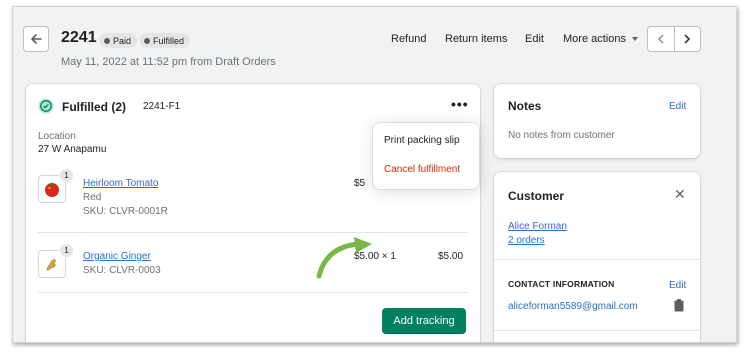 The height and width of the screenshot is (353, 750). I want to click on order-pagination, so click(674, 39).